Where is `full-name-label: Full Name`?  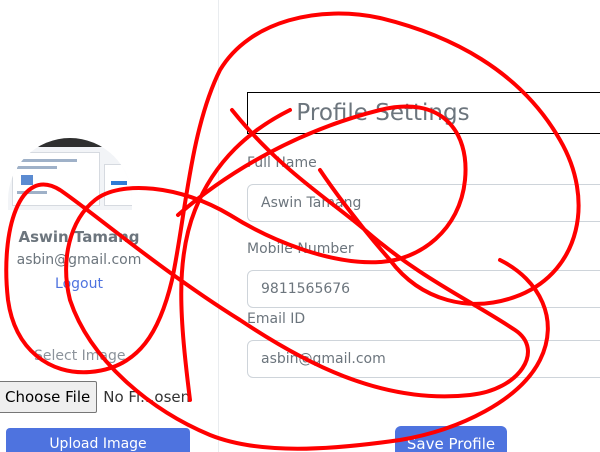 full-name-label: Full Name is located at coordinates (282, 163).